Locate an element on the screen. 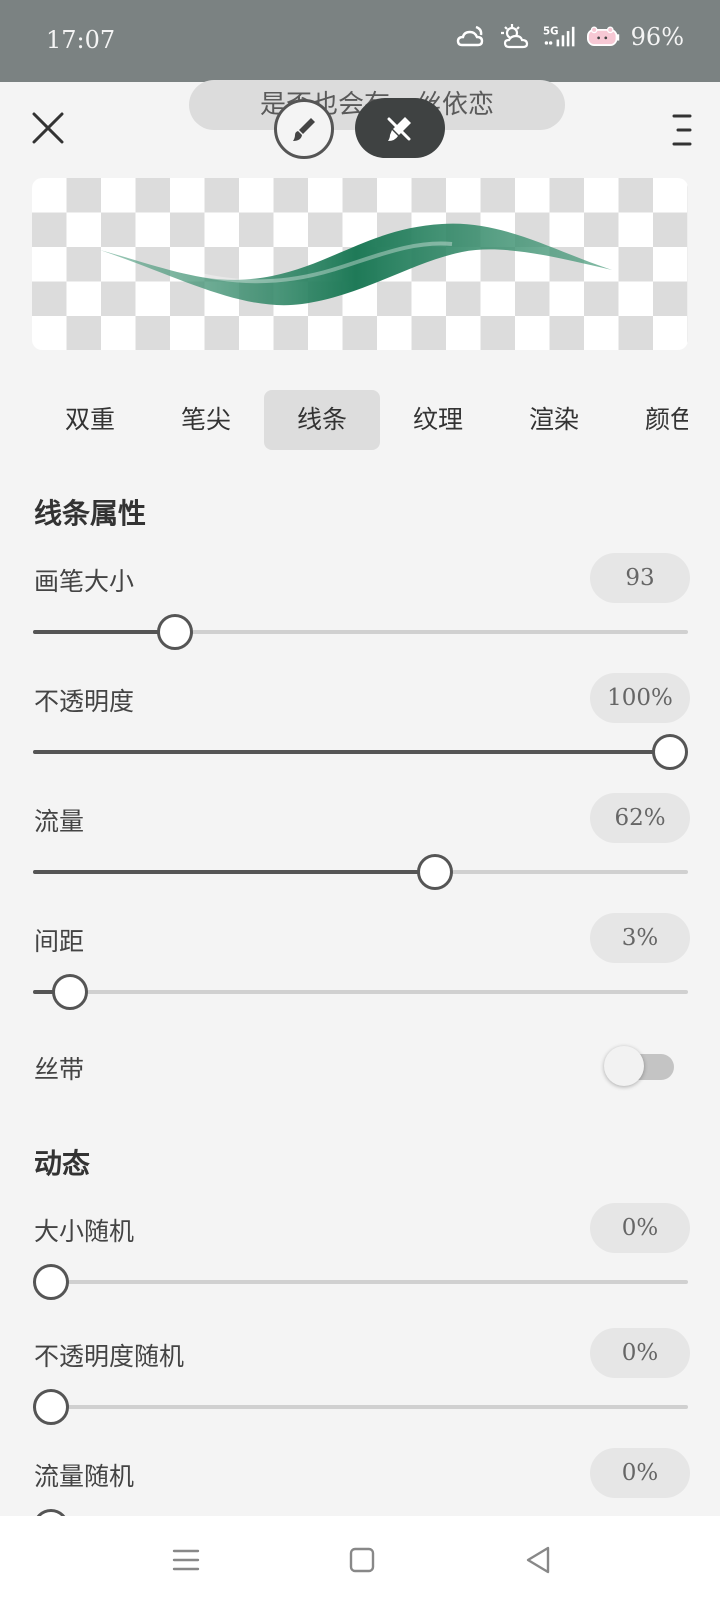  tab-texture: 纹理 is located at coordinates (438, 420).